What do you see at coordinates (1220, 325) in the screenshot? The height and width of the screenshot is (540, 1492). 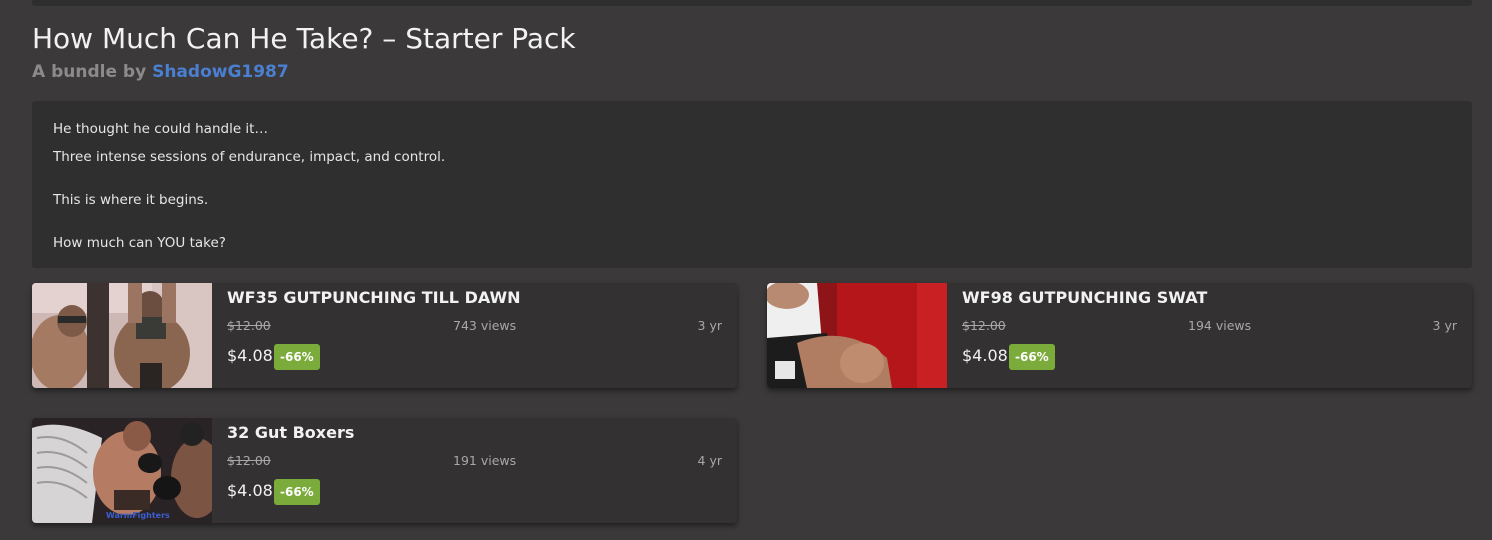 I see `view-count: 194 views` at bounding box center [1220, 325].